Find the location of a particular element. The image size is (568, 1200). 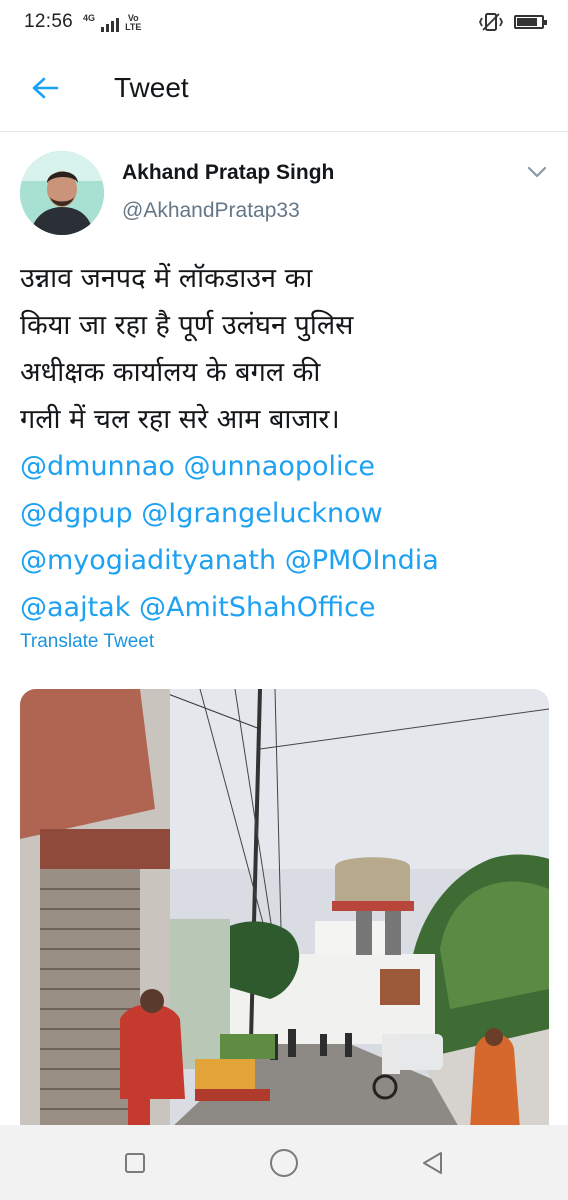

chevron-down-icon is located at coordinates (537, 172).